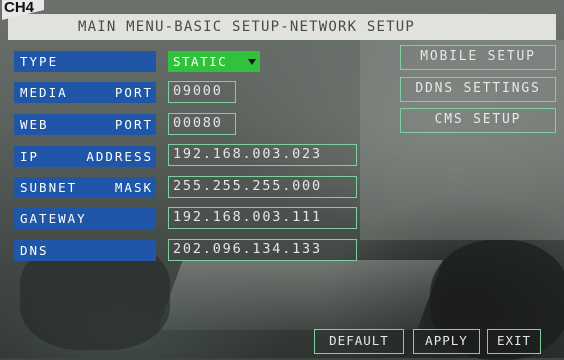  What do you see at coordinates (85, 187) in the screenshot?
I see `subnet-mask-label: SUBNET MASK` at bounding box center [85, 187].